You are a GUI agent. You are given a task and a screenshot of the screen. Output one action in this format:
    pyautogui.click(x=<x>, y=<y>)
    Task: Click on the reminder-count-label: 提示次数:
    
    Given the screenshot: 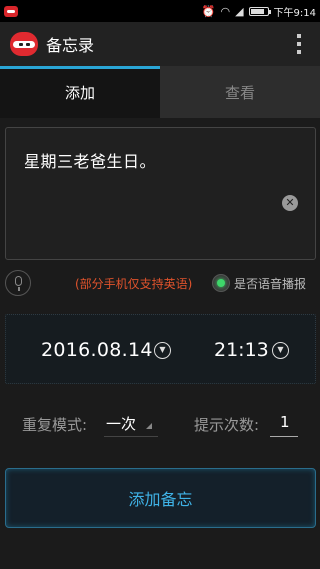 What is the action you would take?
    pyautogui.click(x=227, y=425)
    